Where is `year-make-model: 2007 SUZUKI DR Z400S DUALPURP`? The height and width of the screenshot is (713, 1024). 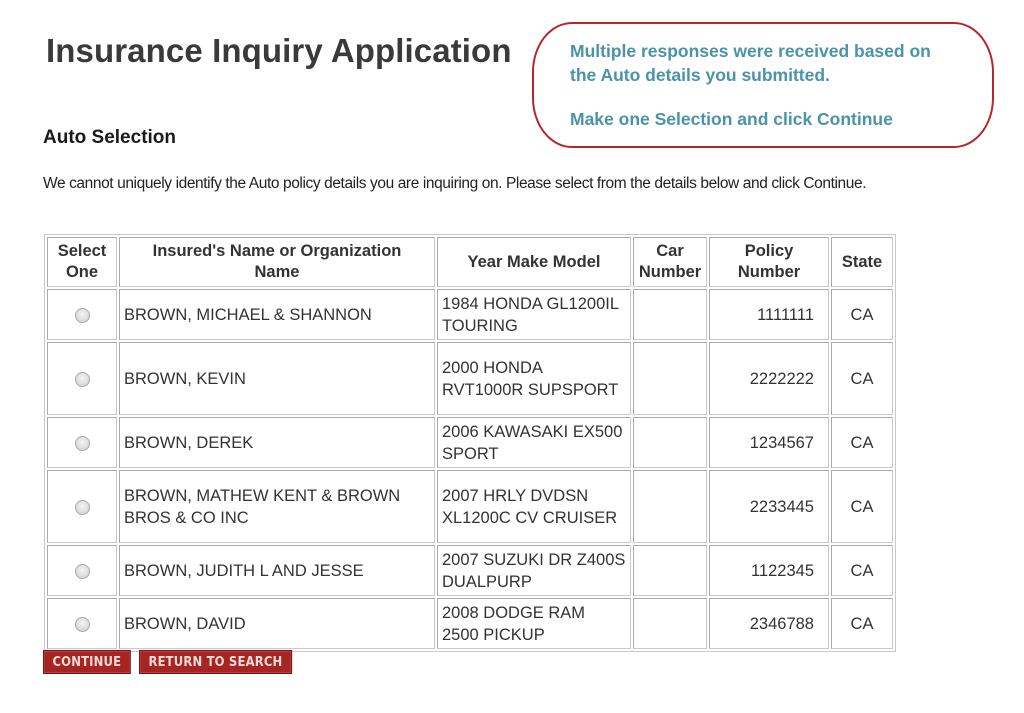
year-make-model: 2007 SUZUKI DR Z400S DUALPURP is located at coordinates (534, 570).